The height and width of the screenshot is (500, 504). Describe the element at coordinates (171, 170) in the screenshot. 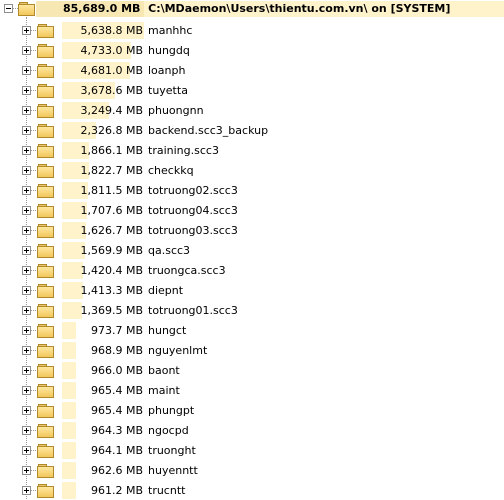

I see `folder-name: checkkq` at that location.